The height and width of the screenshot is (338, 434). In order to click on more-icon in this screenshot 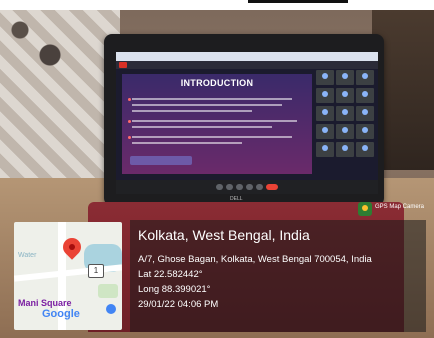, I will do `click(259, 187)`.